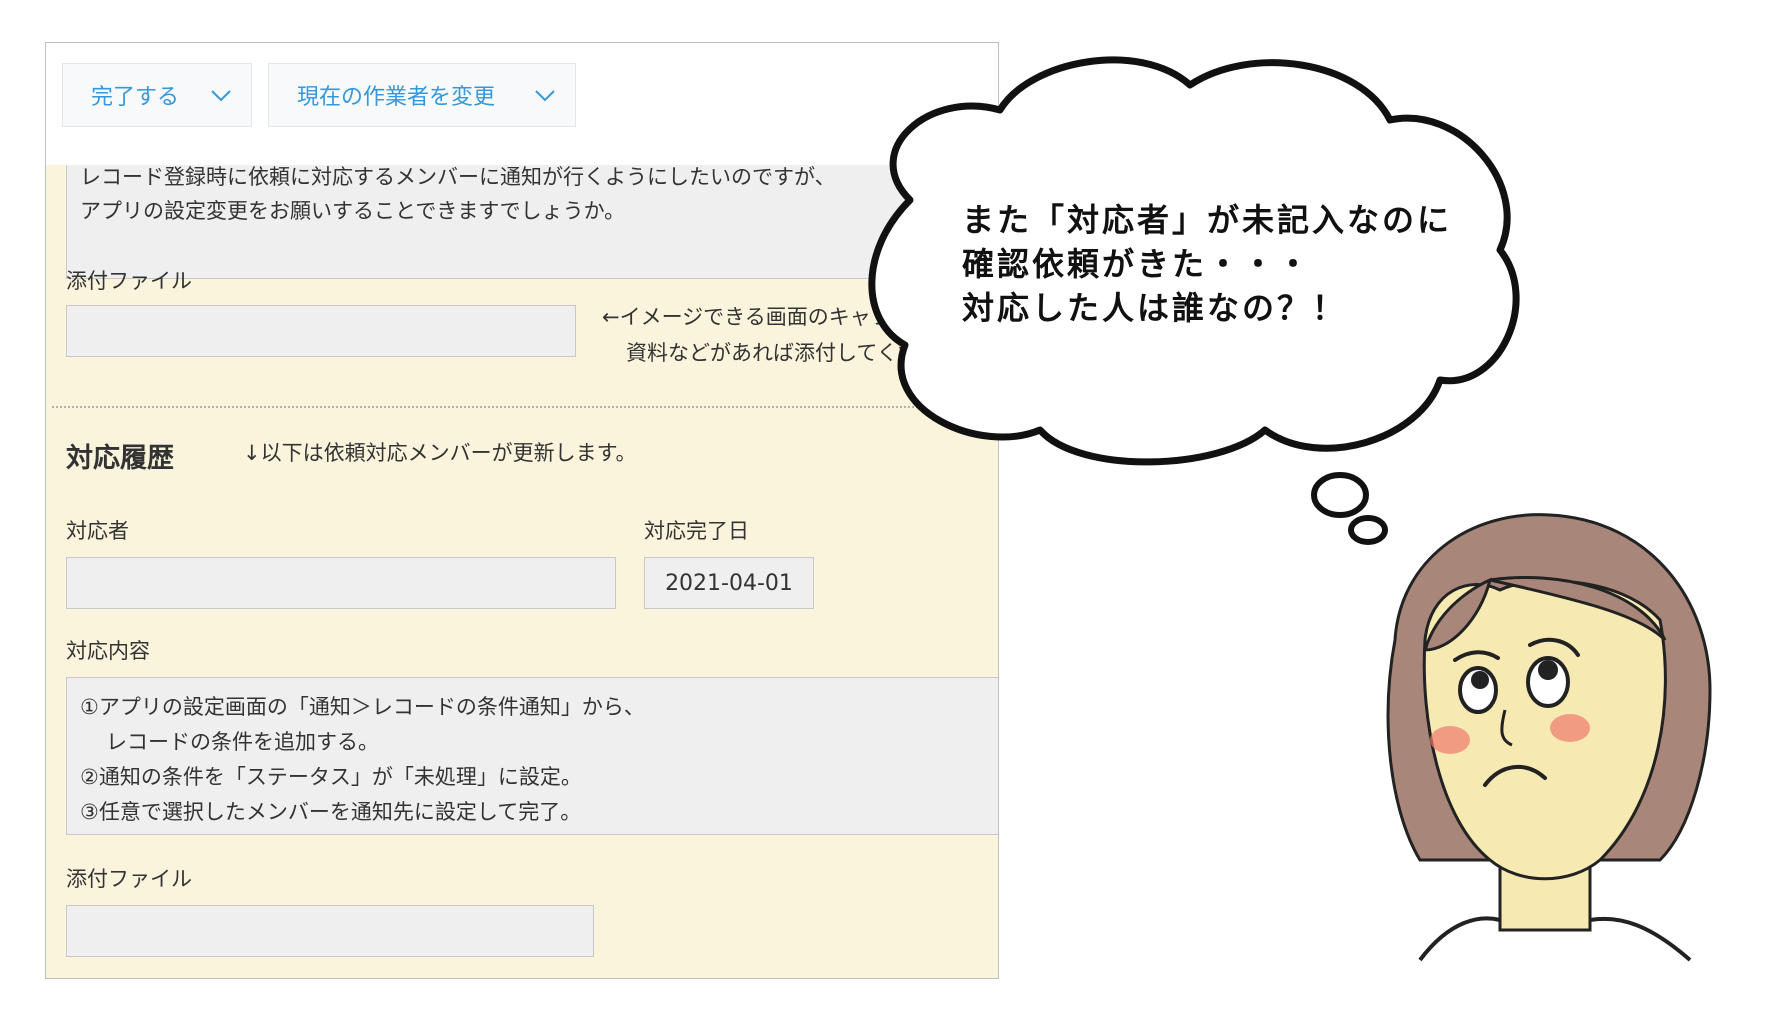 The height and width of the screenshot is (1011, 1782). I want to click on complete-action-label: 完了する, so click(135, 97).